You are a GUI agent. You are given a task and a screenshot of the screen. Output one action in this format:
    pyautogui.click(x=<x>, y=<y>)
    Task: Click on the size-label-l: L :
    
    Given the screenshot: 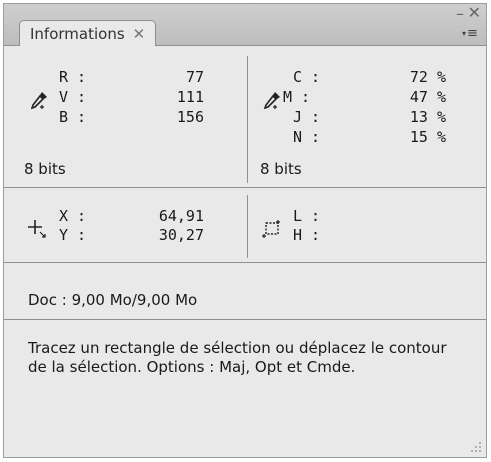 What is the action you would take?
    pyautogui.click(x=307, y=216)
    